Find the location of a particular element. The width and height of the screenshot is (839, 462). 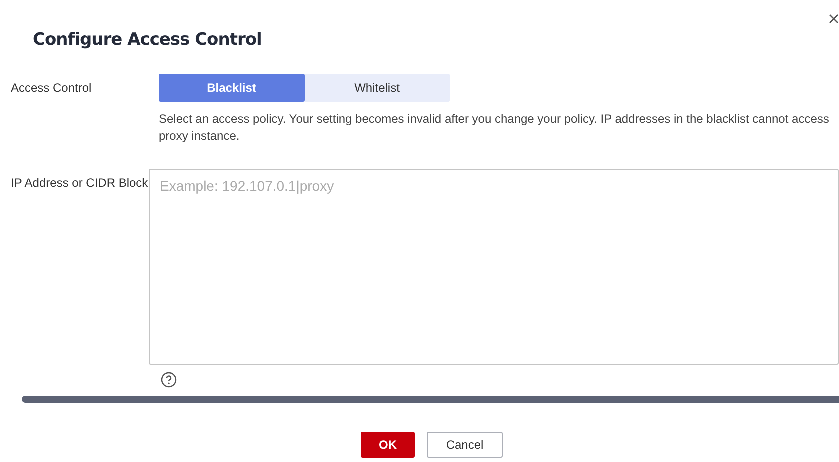

help-text: Select an access policy. Your setting becomes invalid after you change your policy. IP addresses in the blacklist cannot access proxy instance. is located at coordinates (494, 128).